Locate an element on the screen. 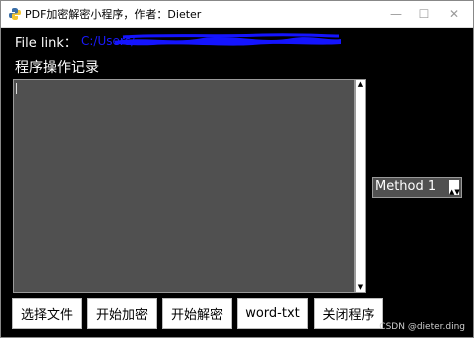  start-decrypt-button: 开始解密 is located at coordinates (197, 313).